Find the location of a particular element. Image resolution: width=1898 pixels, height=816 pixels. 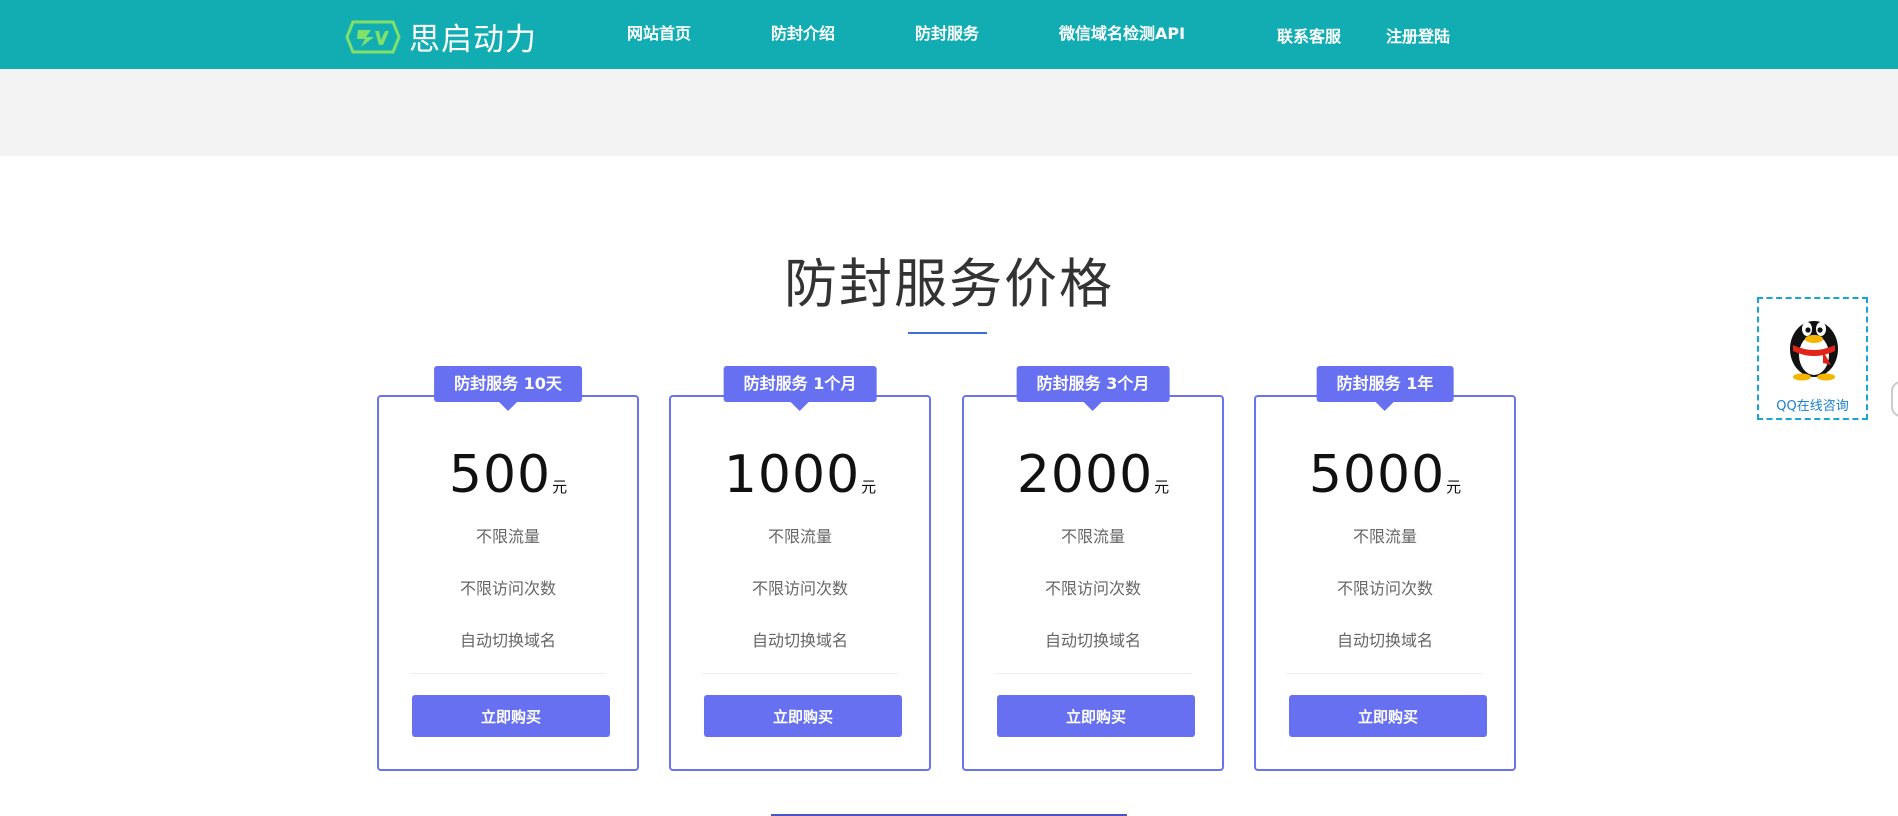

plan-tag: 防封服务 1年 is located at coordinates (1385, 388).